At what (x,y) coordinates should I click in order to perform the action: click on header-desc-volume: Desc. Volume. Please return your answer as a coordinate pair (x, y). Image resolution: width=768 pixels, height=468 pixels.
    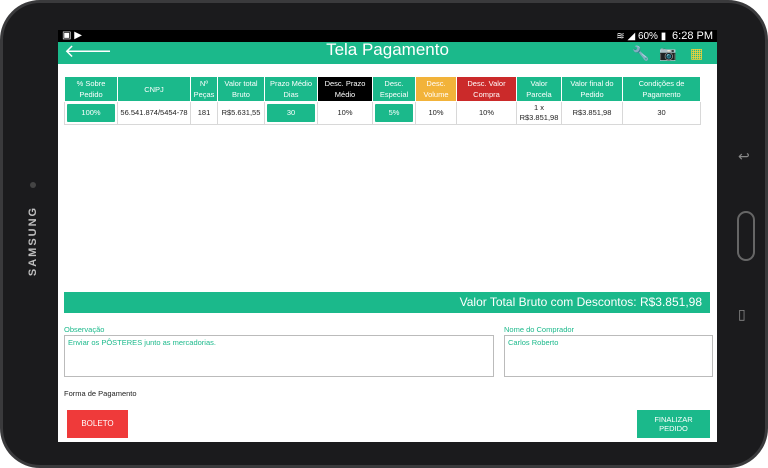
    Looking at the image, I should click on (436, 89).